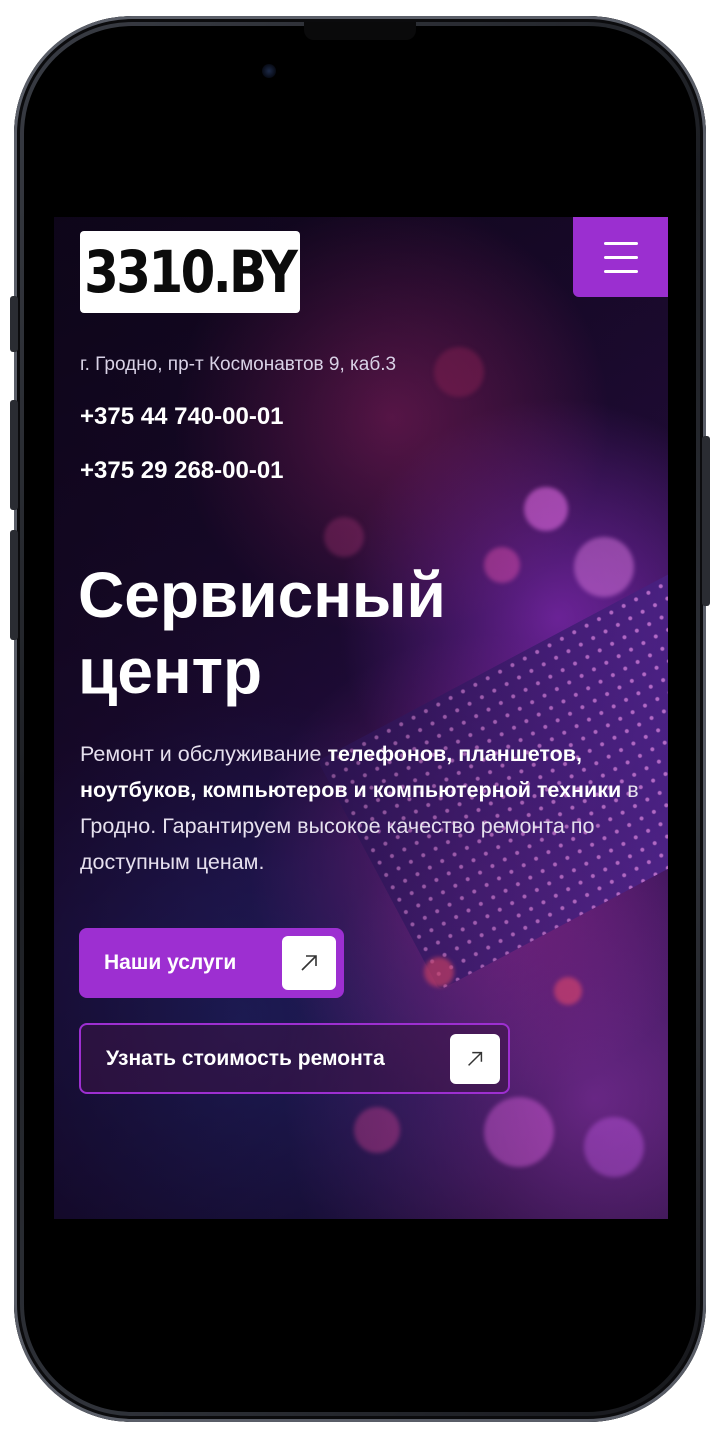 This screenshot has width=720, height=1436. I want to click on menu-button, so click(620, 257).